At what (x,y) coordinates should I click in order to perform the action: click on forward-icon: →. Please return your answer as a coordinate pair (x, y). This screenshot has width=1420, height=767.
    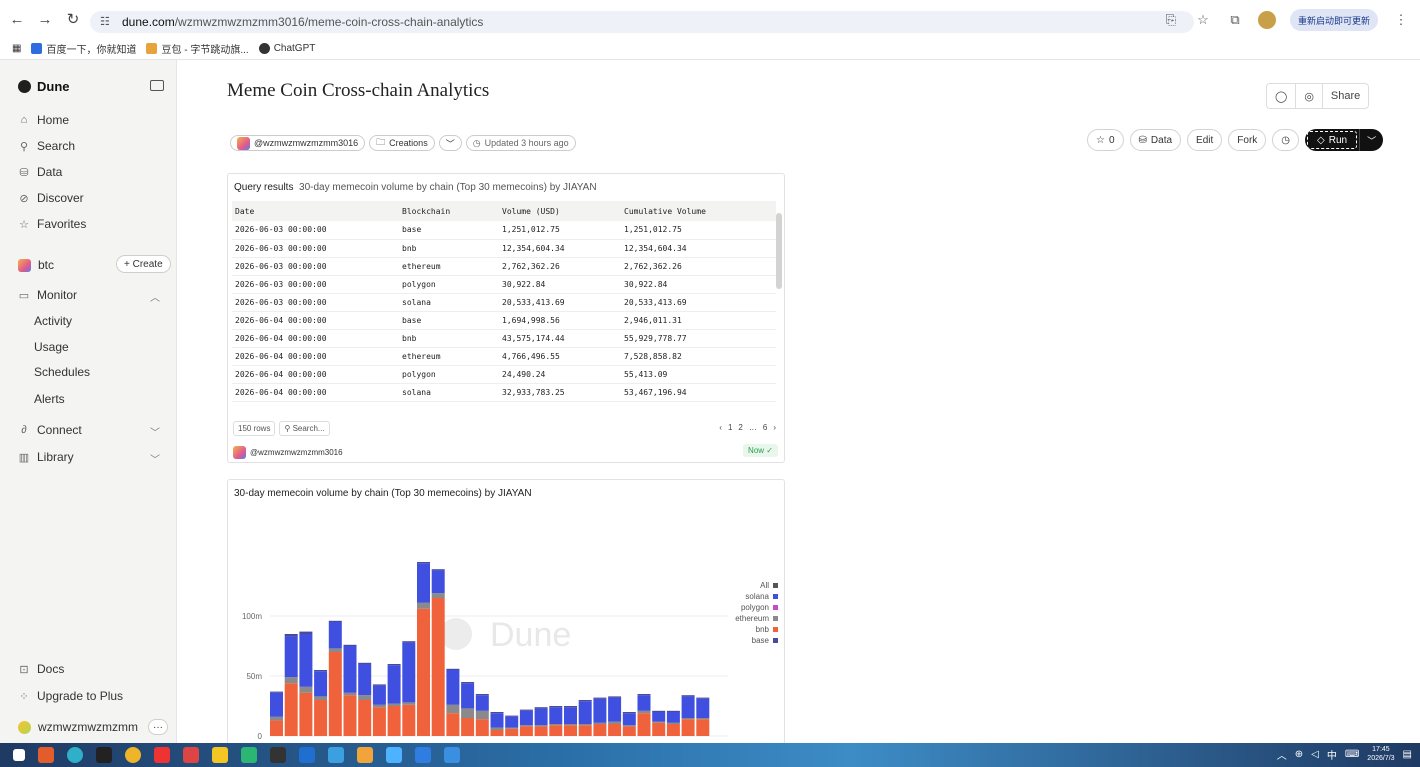
    Looking at the image, I should click on (45, 19).